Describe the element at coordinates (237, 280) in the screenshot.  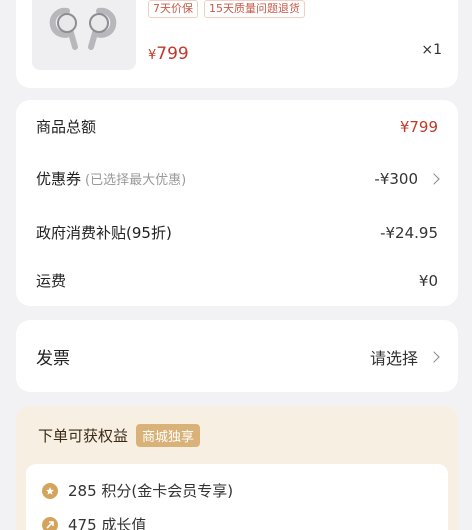
I see `shipping-row: 运费 ¥0` at that location.